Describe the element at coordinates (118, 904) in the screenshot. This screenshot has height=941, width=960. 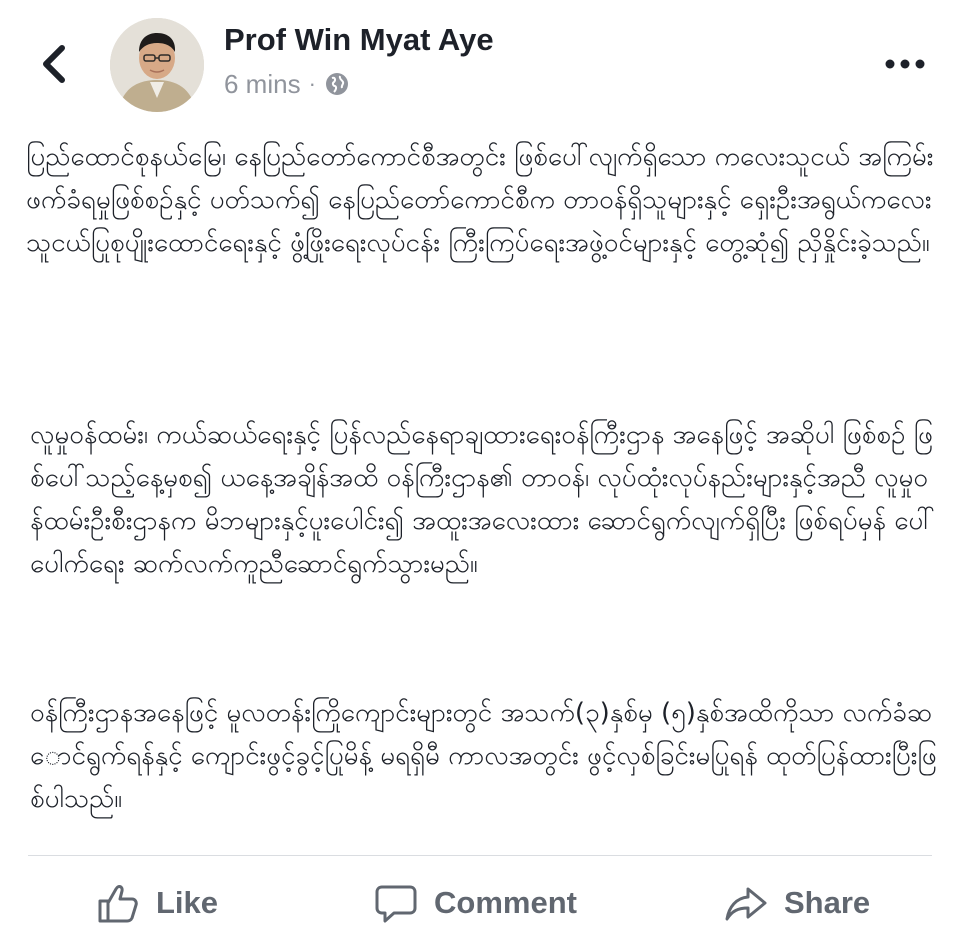
I see `thumbs-up-icon` at that location.